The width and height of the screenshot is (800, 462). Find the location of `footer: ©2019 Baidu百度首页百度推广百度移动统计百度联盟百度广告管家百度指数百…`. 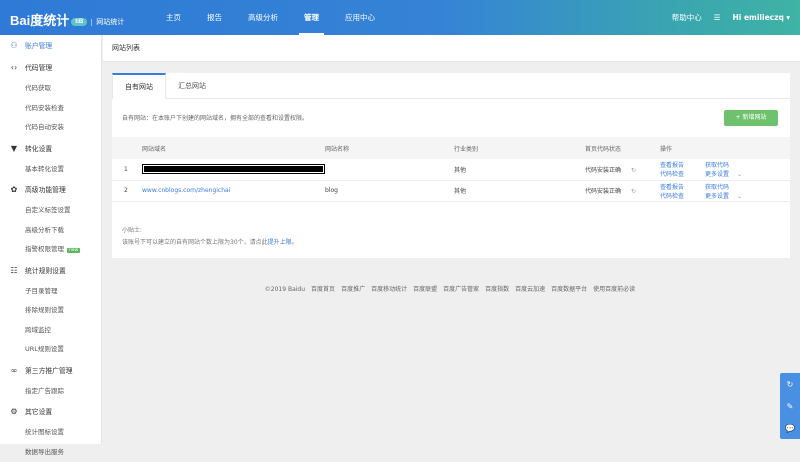

footer: ©2019 Baidu百度首页百度推广百度移动统计百度联盟百度广告管家百度指数百… is located at coordinates (400, 288).